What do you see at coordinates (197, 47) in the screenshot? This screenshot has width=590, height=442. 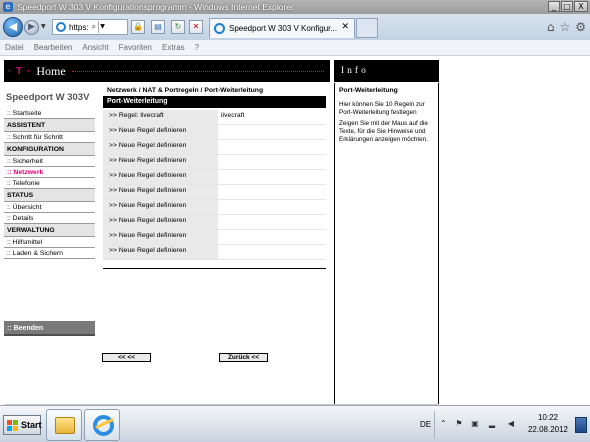 I see `menu-help: ?` at bounding box center [197, 47].